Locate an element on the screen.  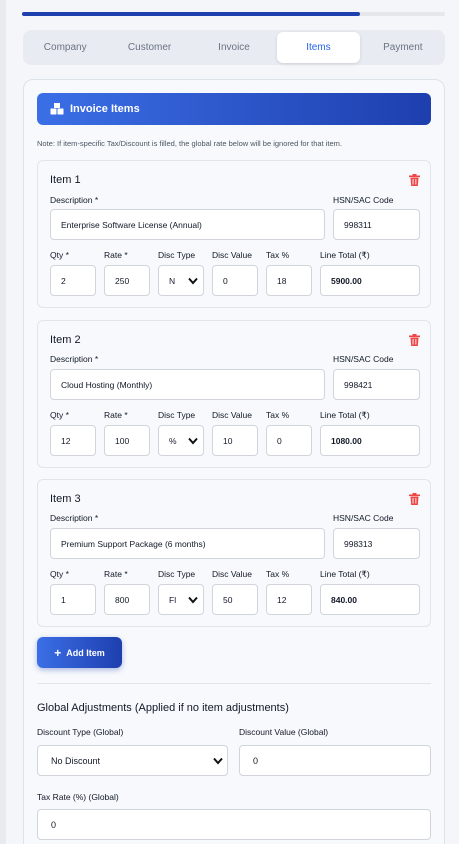
line-total-field: 840.00 is located at coordinates (370, 599).